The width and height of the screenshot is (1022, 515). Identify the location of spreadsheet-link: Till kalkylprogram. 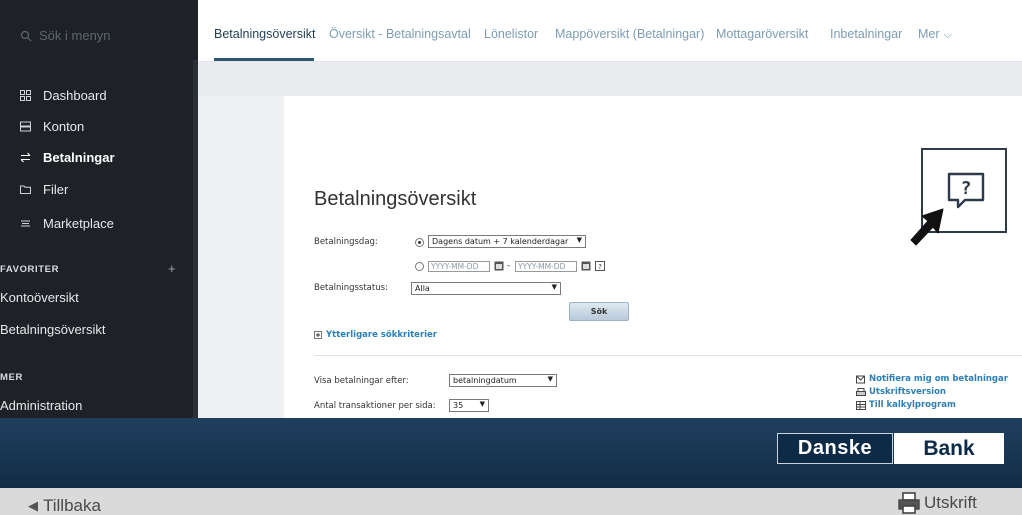
(906, 405).